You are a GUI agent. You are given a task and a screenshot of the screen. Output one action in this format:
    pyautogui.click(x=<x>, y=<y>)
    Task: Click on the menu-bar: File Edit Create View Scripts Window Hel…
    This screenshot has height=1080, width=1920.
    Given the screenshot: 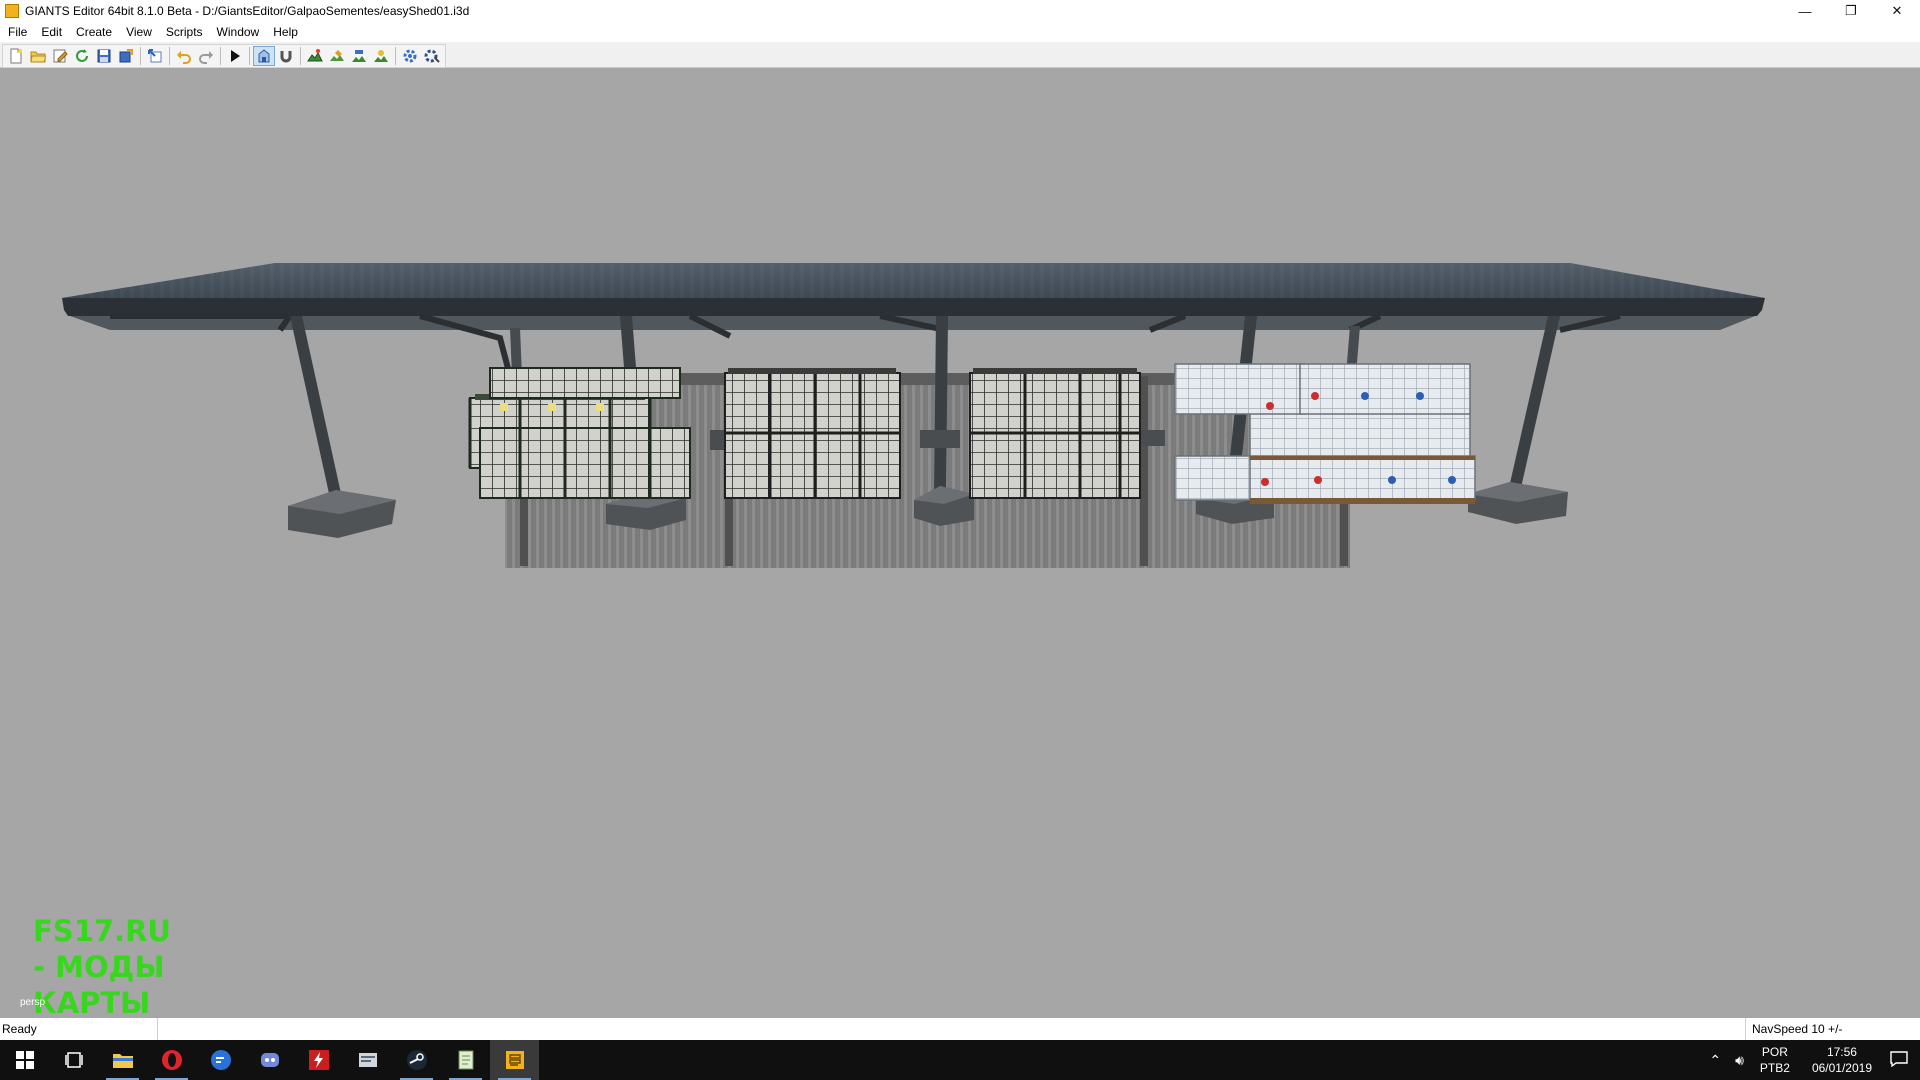 What is the action you would take?
    pyautogui.click(x=960, y=32)
    